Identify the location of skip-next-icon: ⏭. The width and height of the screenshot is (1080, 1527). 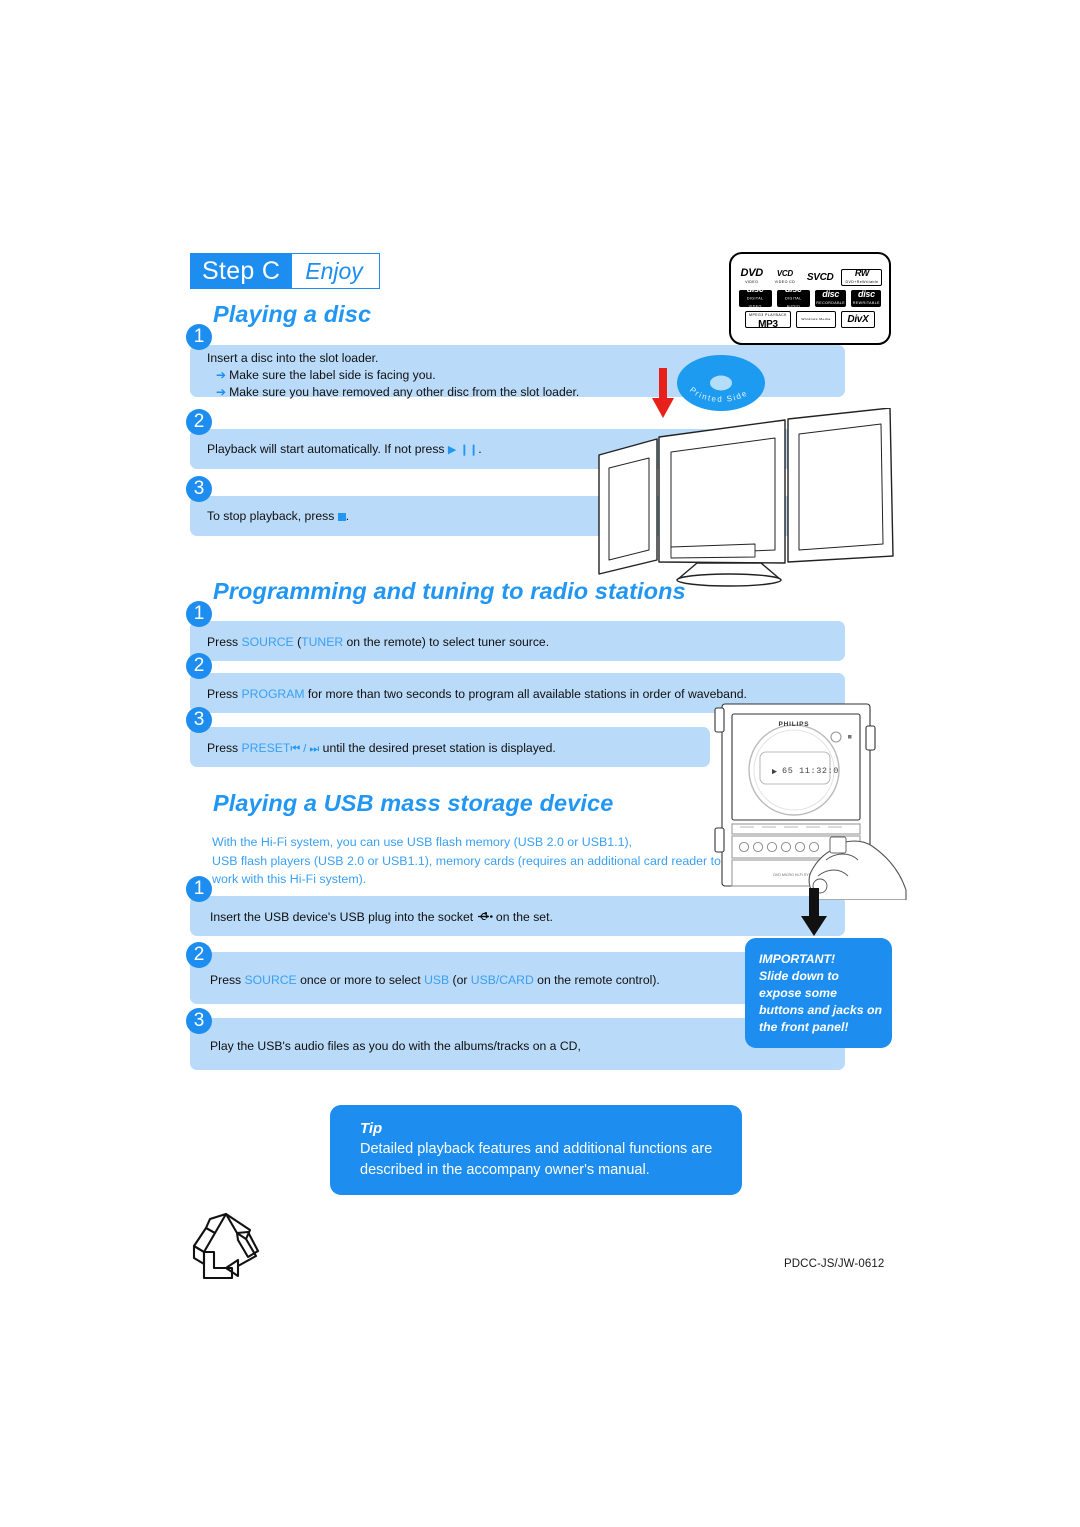
(314, 749).